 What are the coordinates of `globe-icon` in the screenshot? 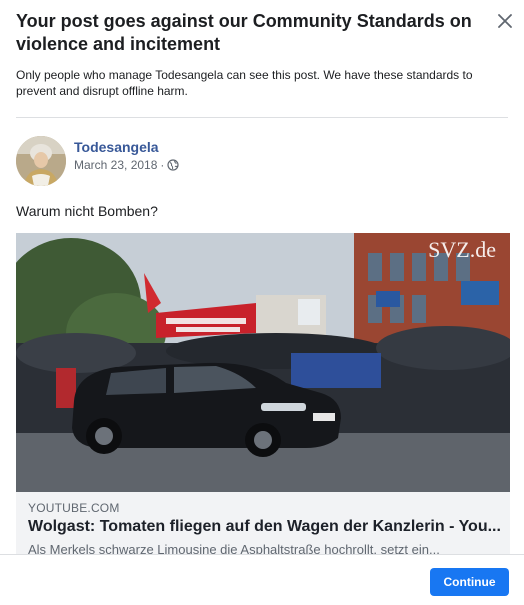 It's located at (173, 165).